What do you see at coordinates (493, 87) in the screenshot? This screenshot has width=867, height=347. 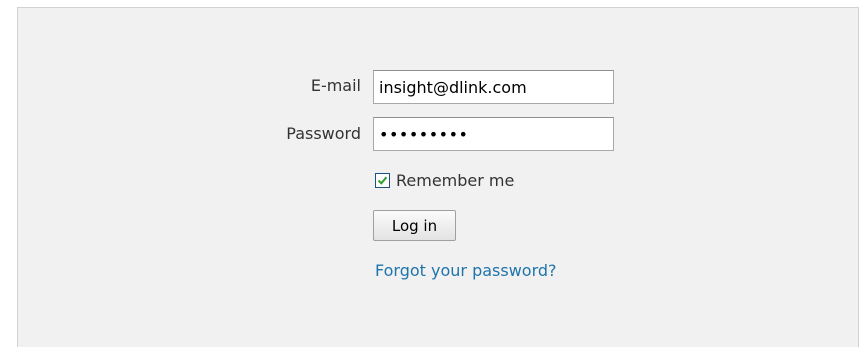 I see `email-field` at bounding box center [493, 87].